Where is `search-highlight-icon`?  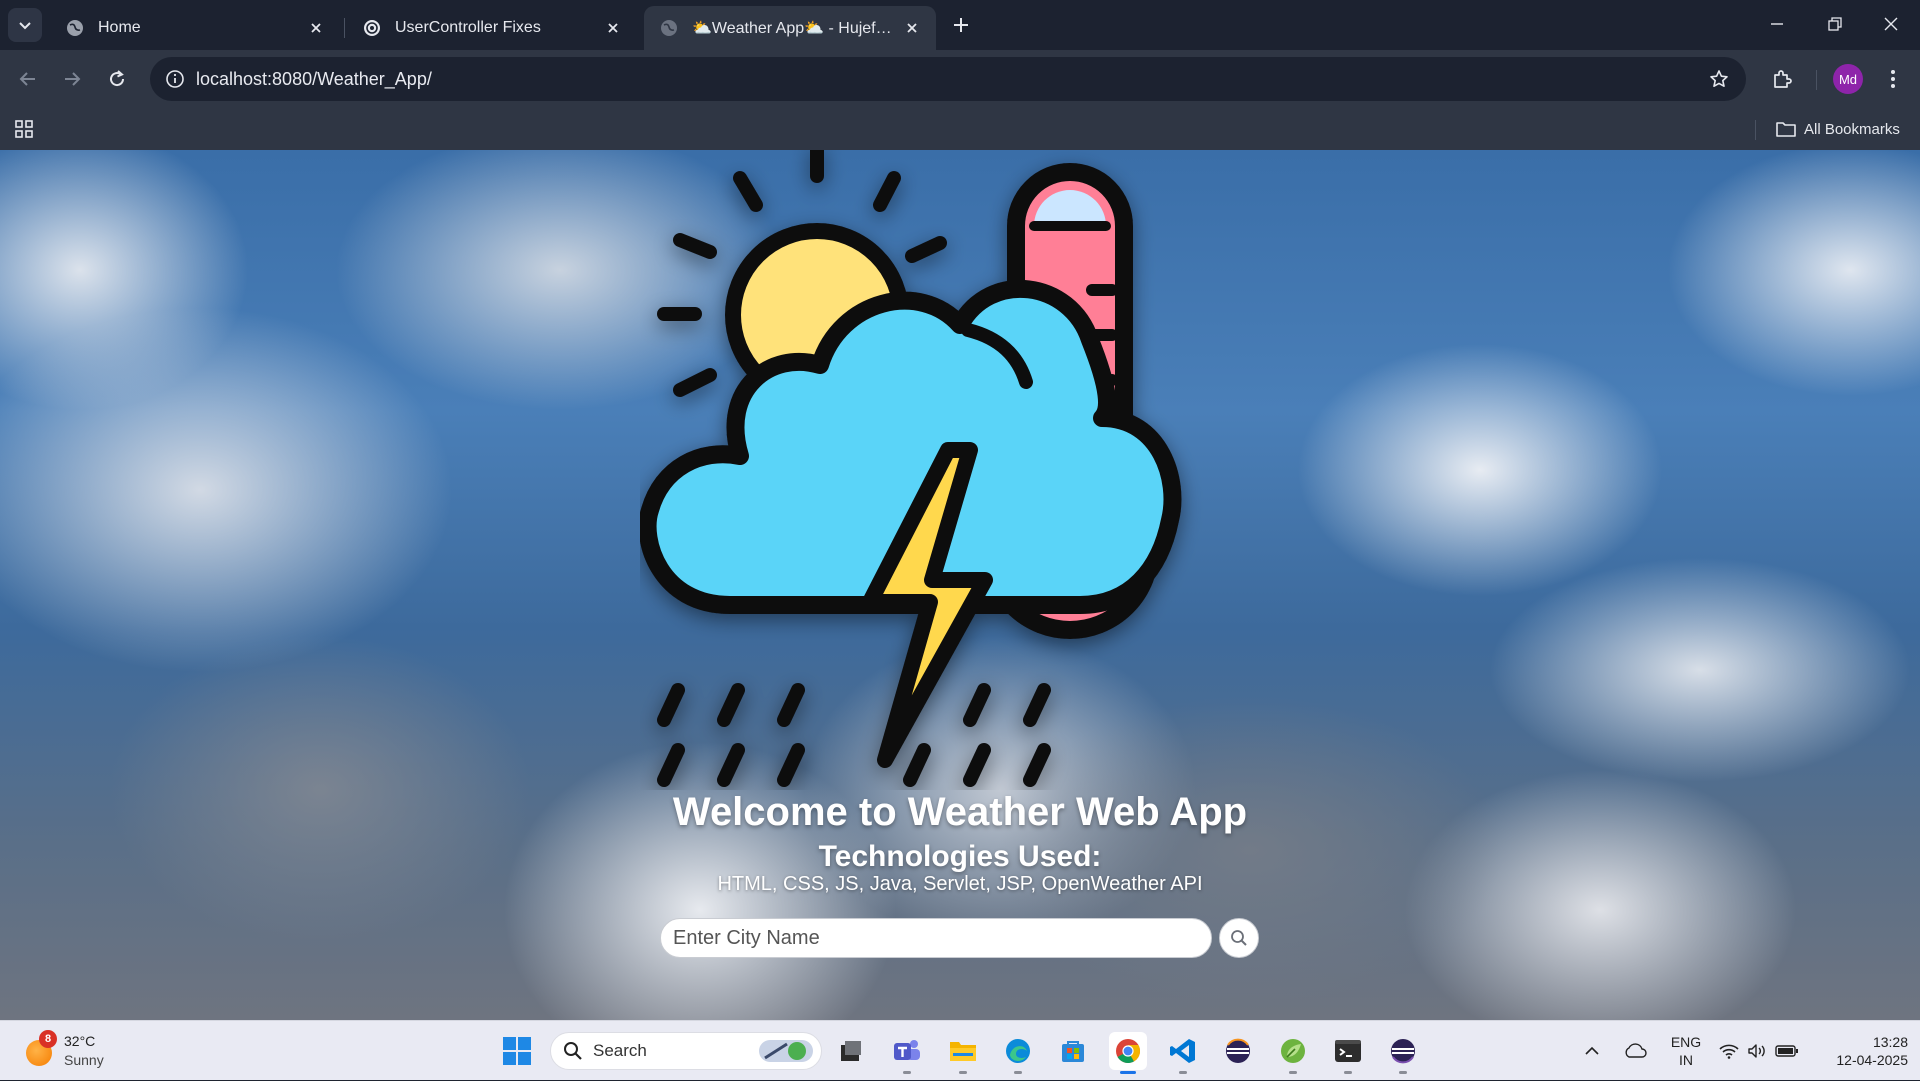 search-highlight-icon is located at coordinates (786, 1051).